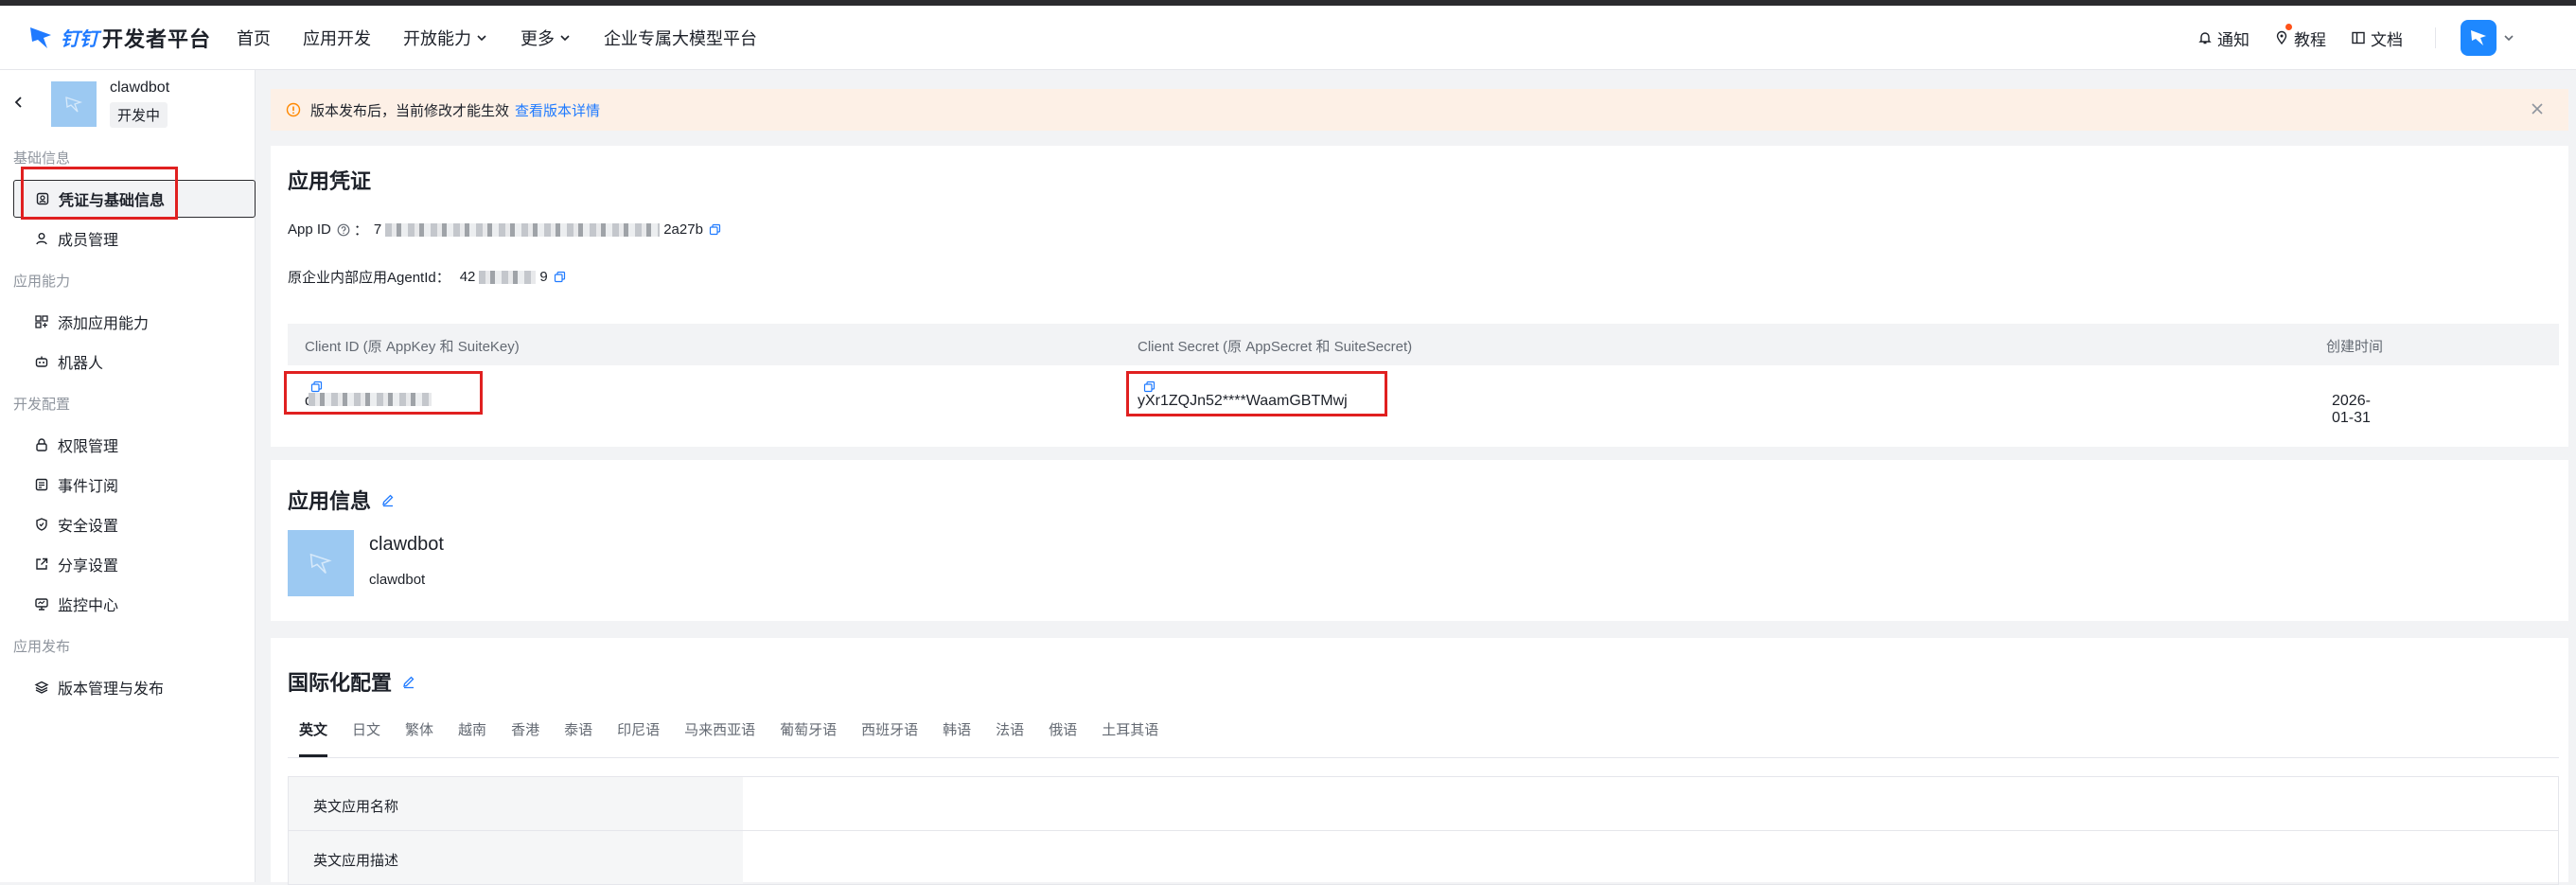  Describe the element at coordinates (41, 687) in the screenshot. I see `layers-icon` at that location.